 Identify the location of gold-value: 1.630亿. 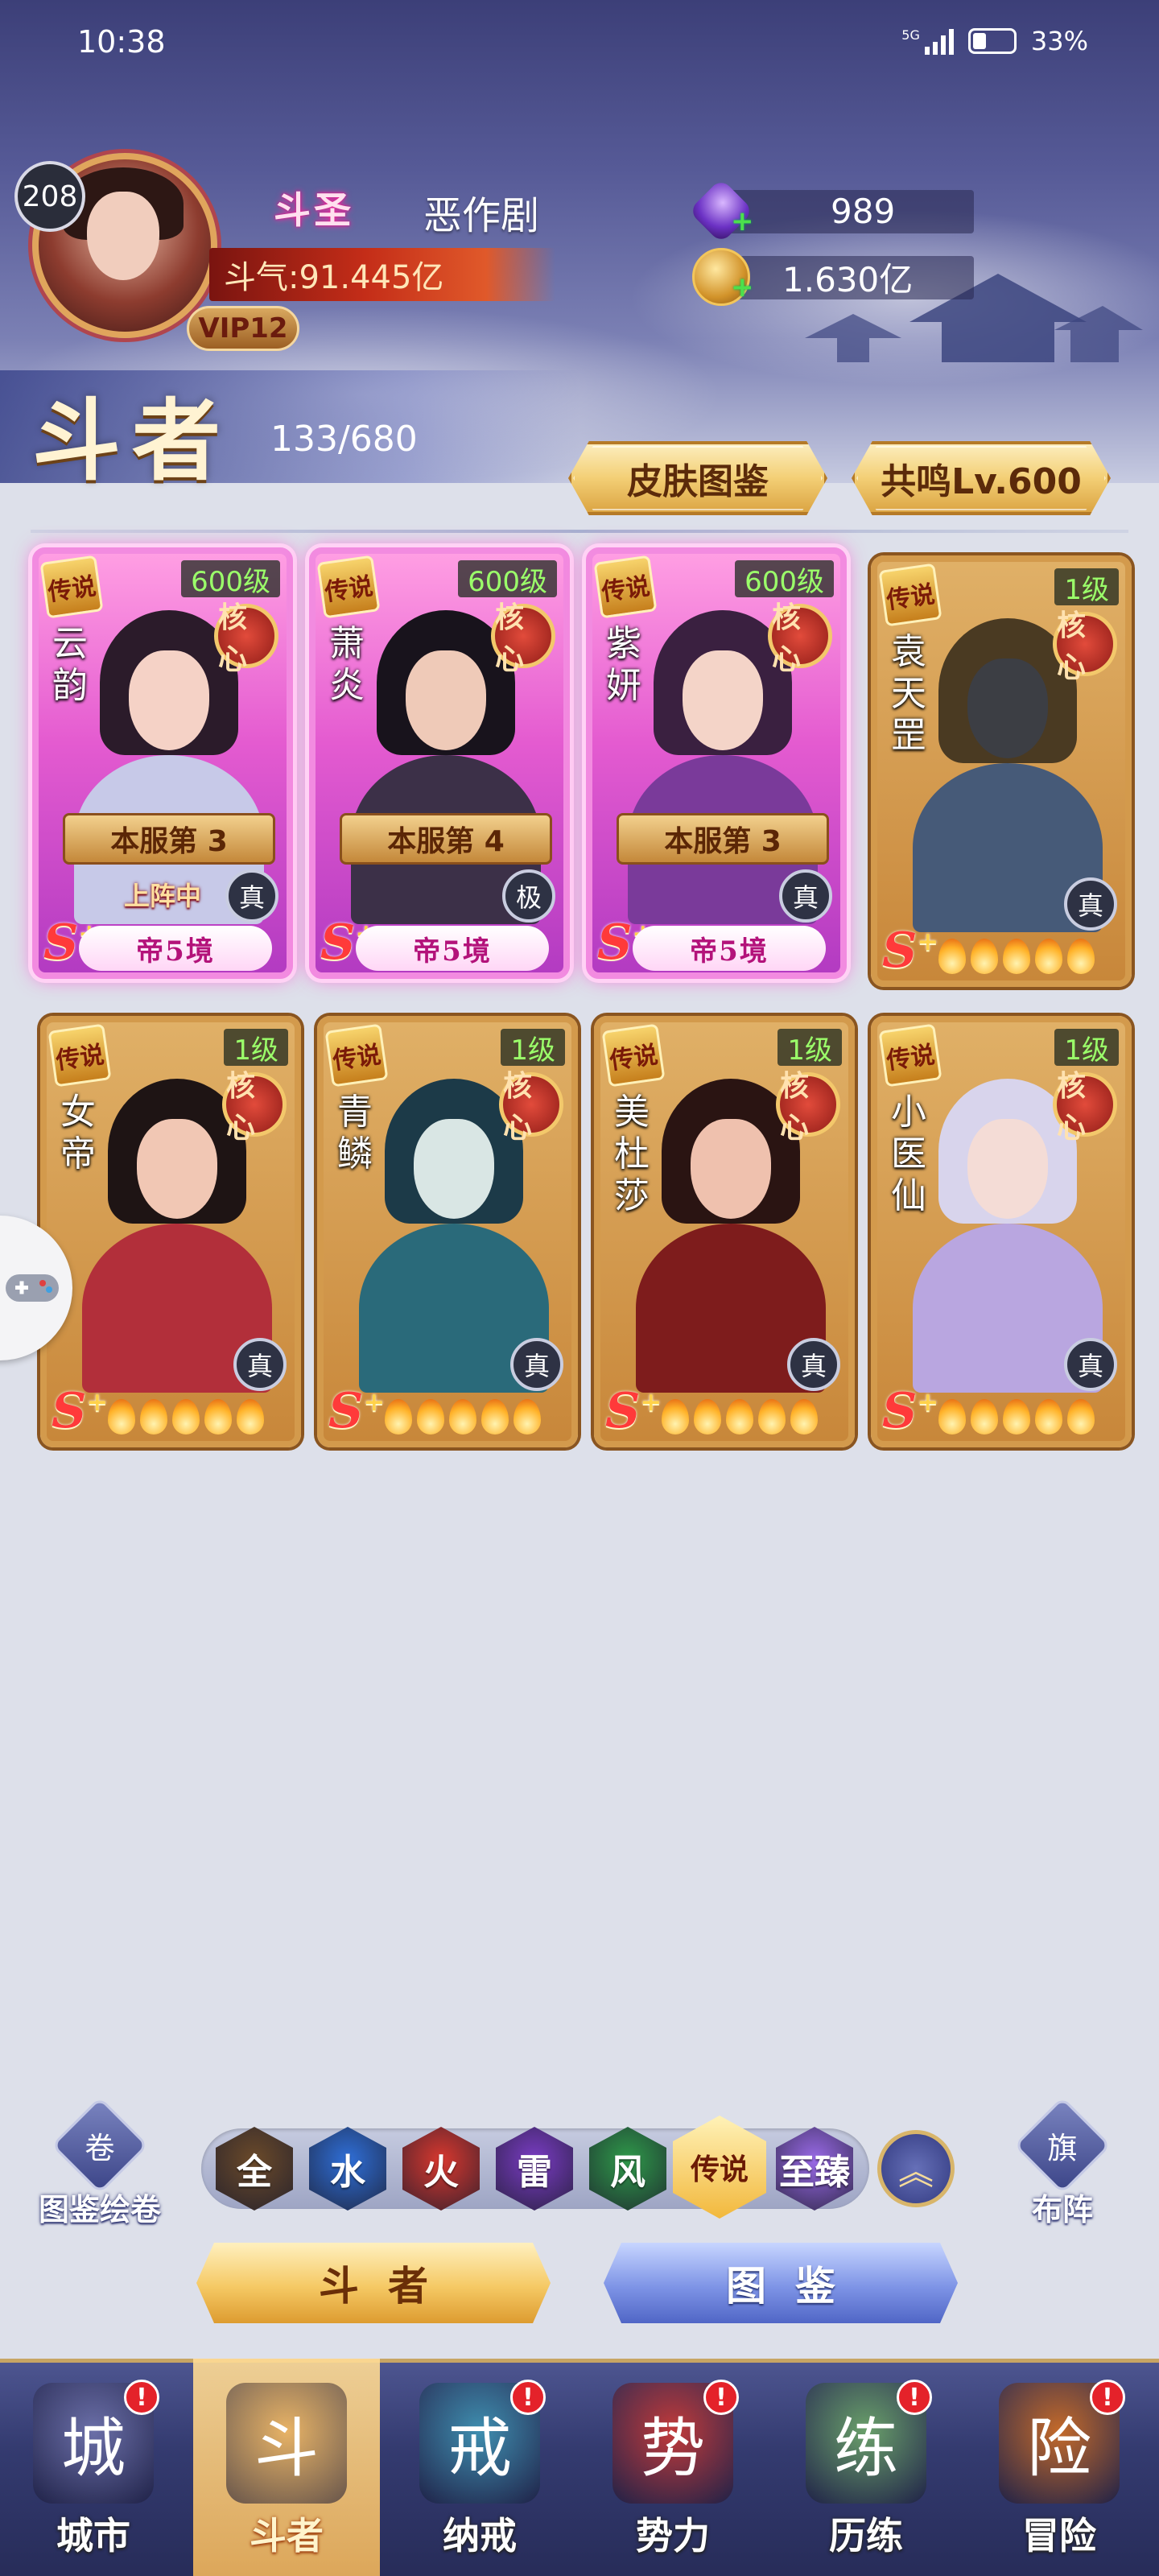
(848, 279).